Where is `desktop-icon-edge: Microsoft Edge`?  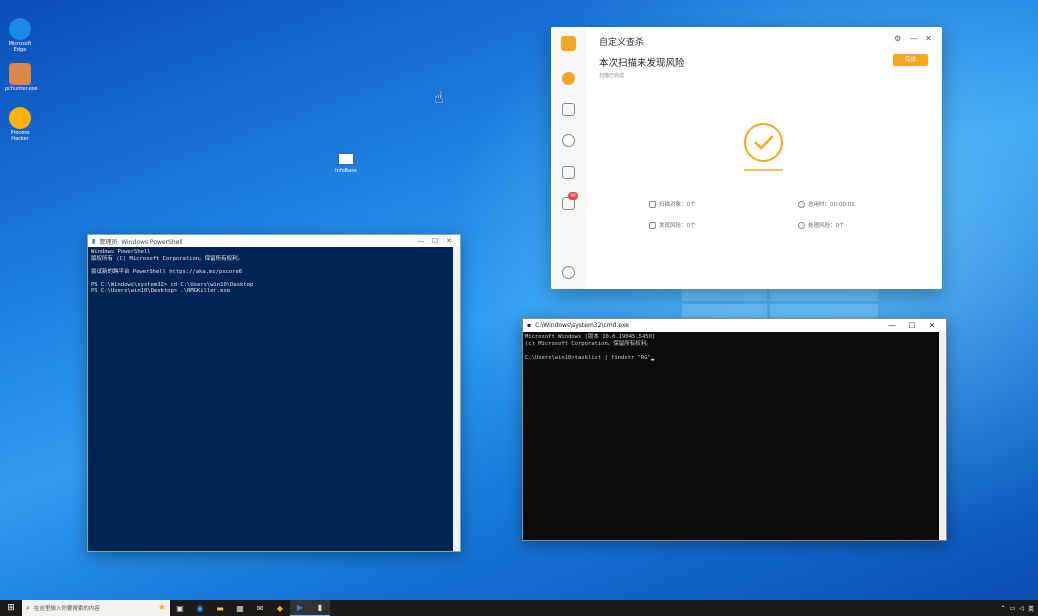 desktop-icon-edge: Microsoft Edge is located at coordinates (20, 35).